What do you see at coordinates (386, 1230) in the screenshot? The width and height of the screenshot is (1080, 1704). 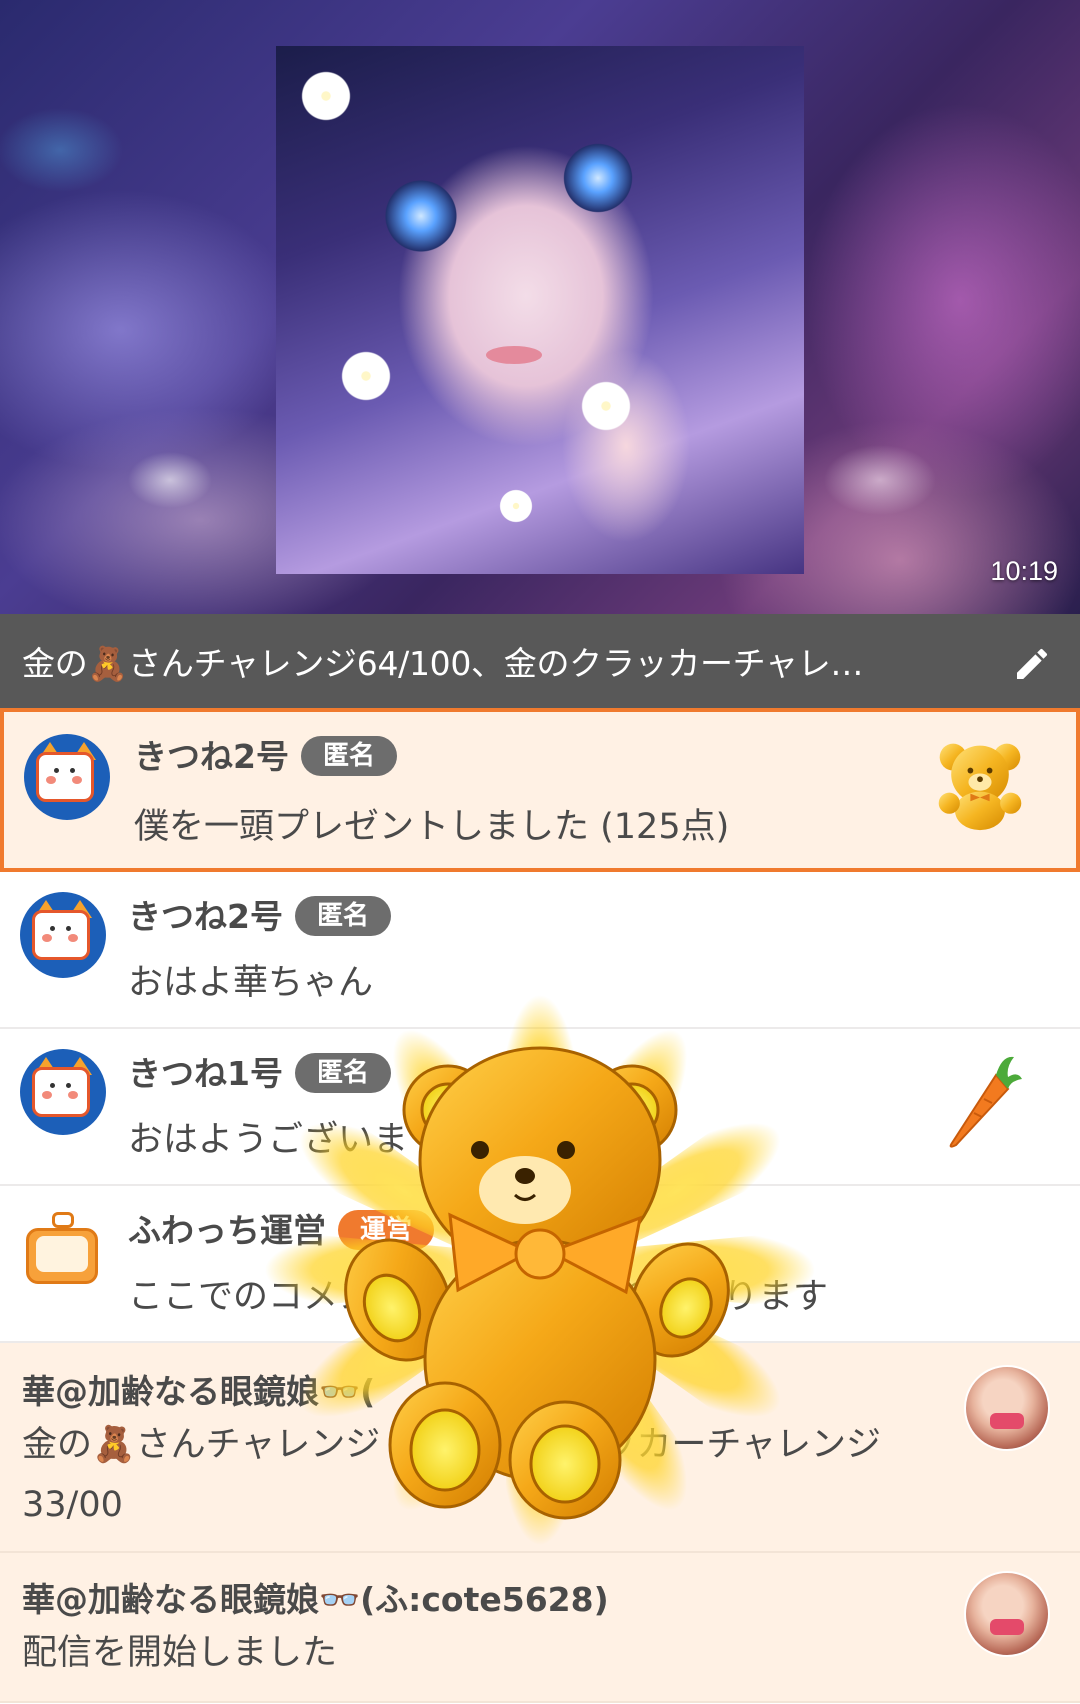 I see `staff-badge: 運営` at bounding box center [386, 1230].